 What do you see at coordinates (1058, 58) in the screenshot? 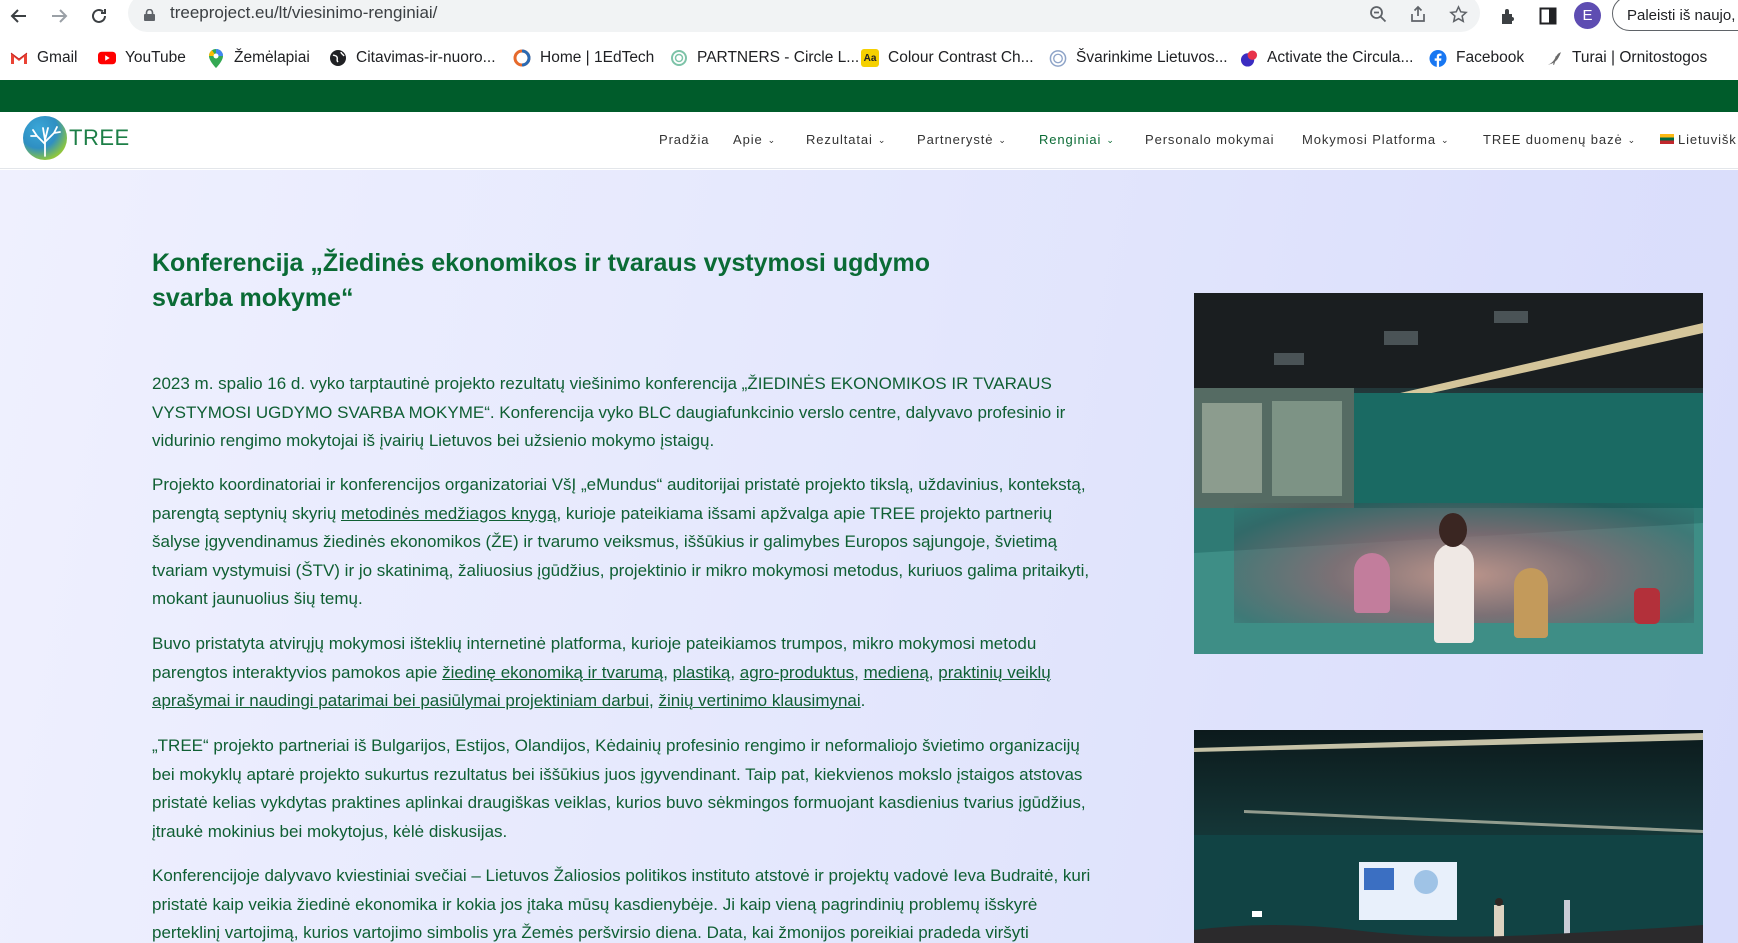
I see `ring-icon` at bounding box center [1058, 58].